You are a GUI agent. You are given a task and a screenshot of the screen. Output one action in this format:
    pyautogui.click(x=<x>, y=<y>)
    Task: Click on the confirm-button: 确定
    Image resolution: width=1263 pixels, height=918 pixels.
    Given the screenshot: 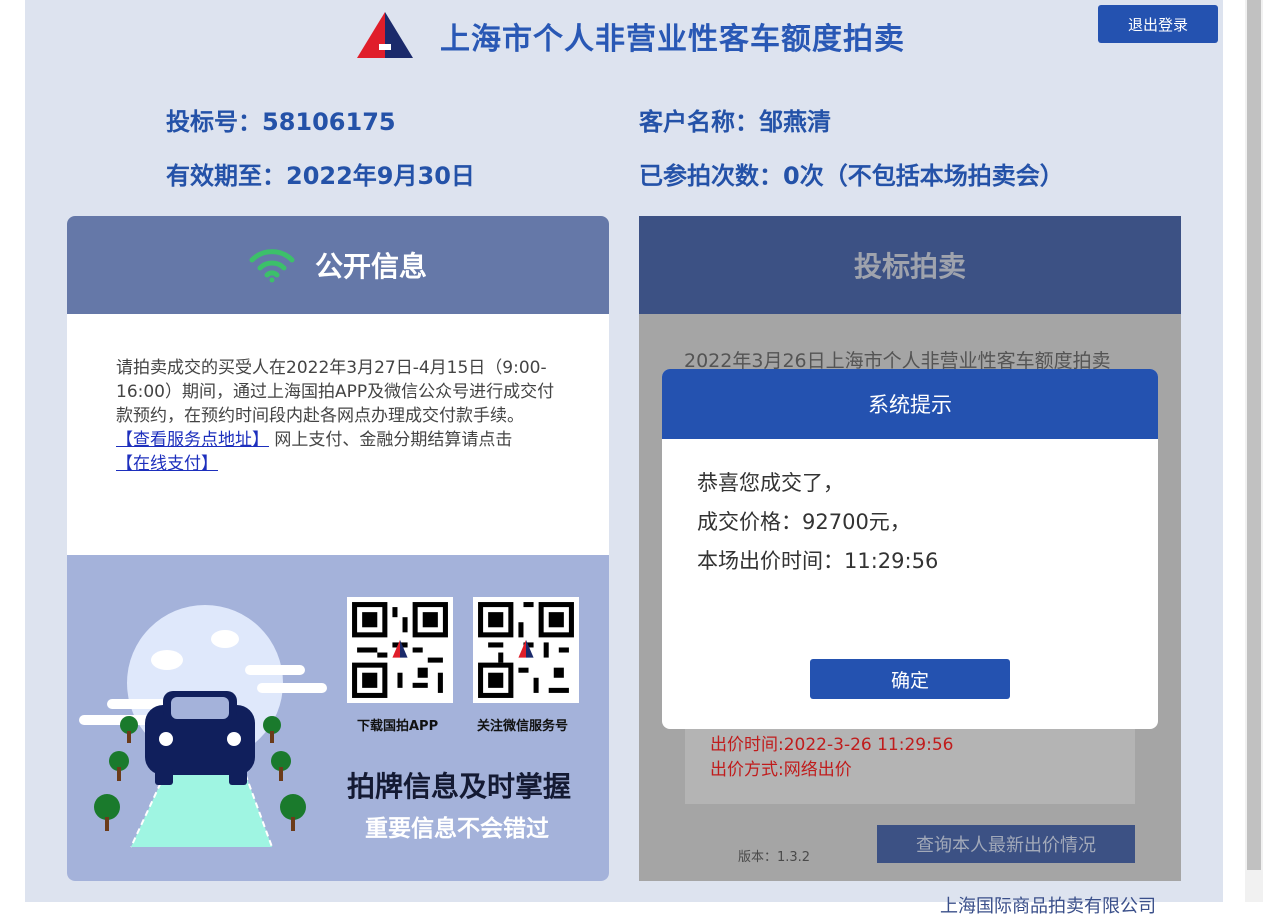 What is the action you would take?
    pyautogui.click(x=910, y=679)
    